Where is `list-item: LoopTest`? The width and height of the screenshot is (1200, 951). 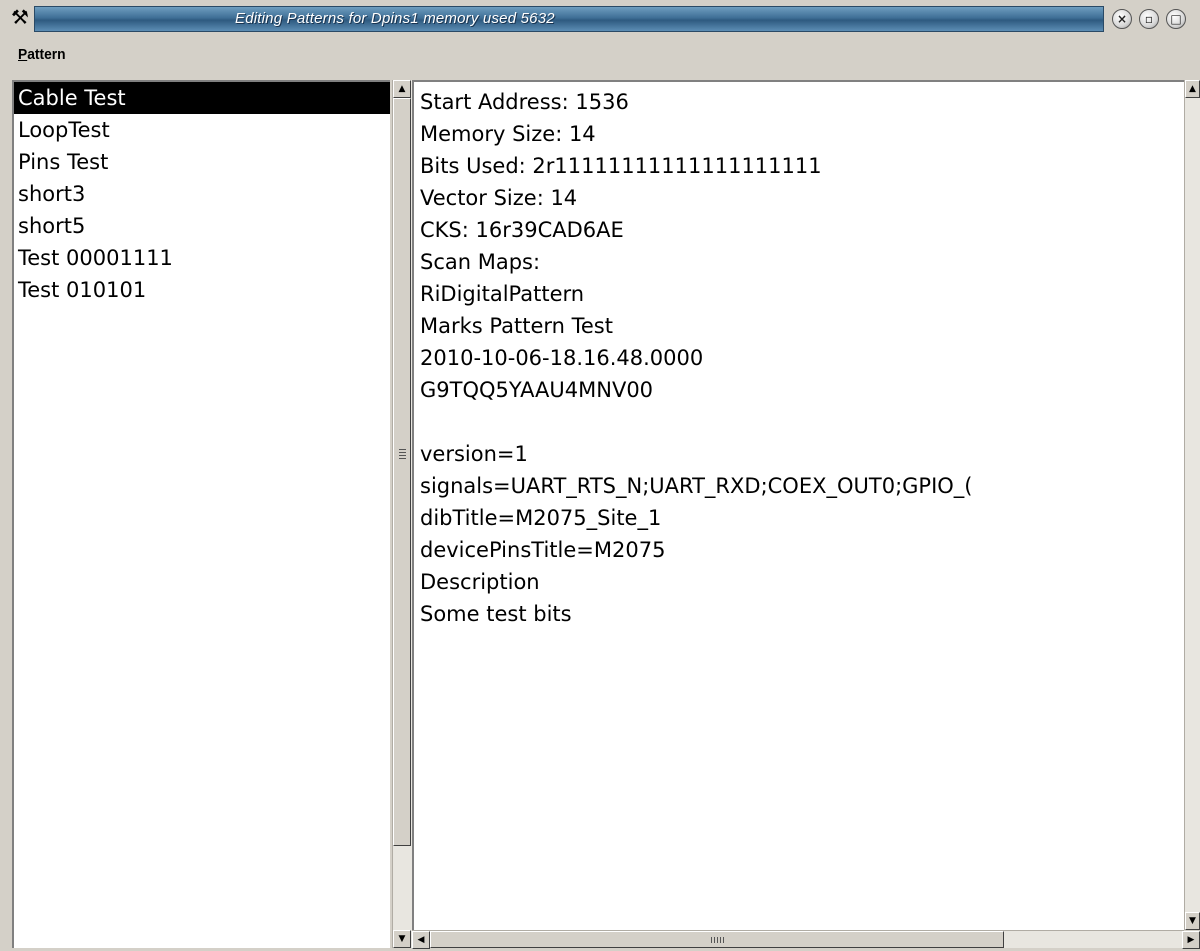
list-item: LoopTest is located at coordinates (202, 130).